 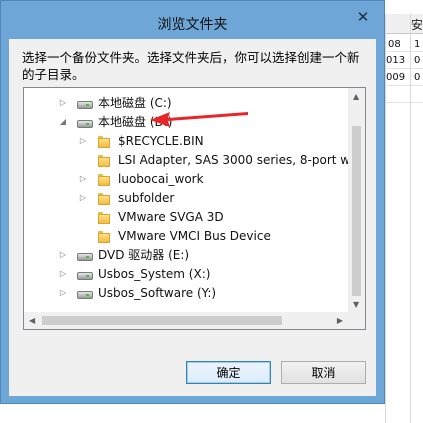 I want to click on tree-item-folder: ▷ luobocai_work, so click(x=141, y=178).